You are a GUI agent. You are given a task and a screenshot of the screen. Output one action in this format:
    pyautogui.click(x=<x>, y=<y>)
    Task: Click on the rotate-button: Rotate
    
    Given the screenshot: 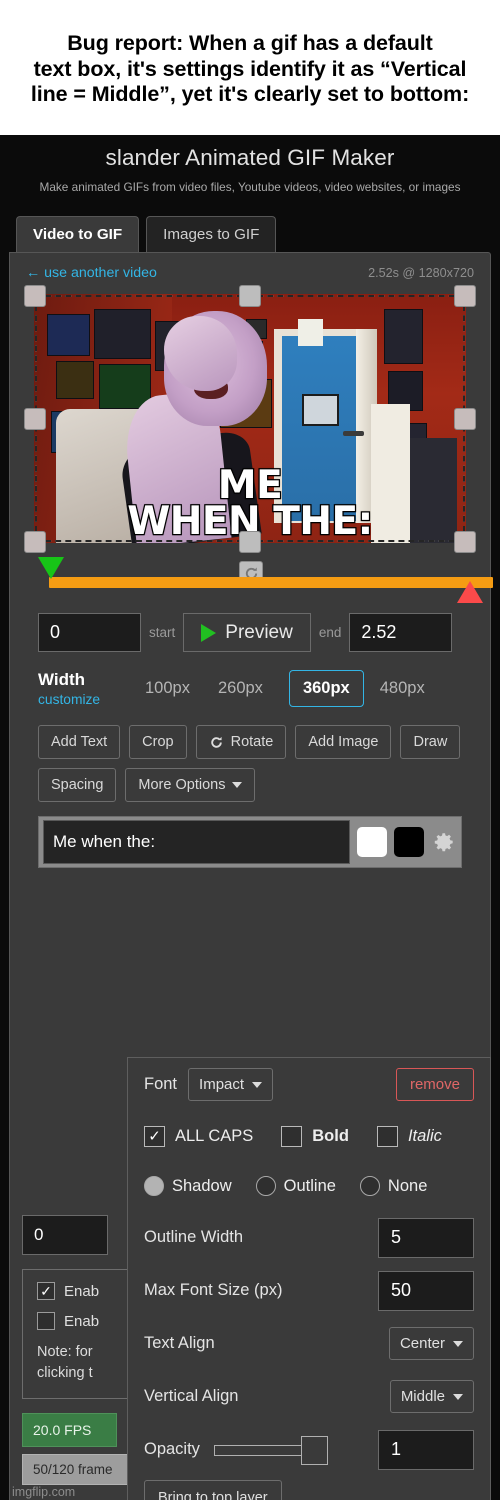 What is the action you would take?
    pyautogui.click(x=241, y=742)
    